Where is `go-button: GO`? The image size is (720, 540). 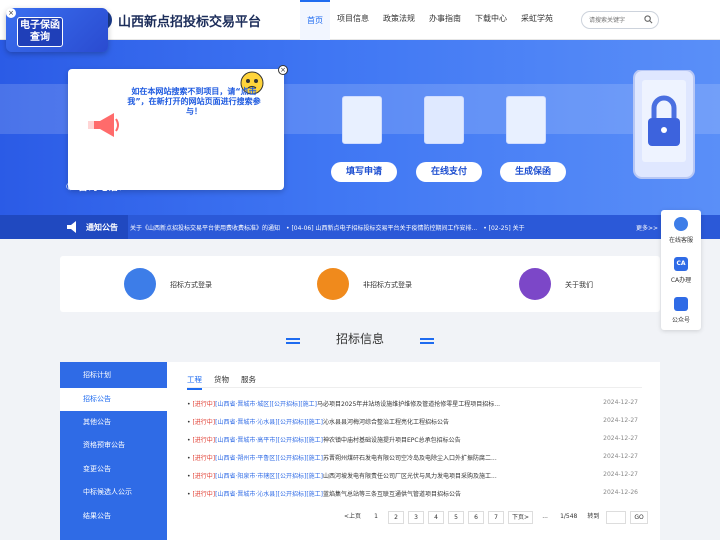 go-button: GO is located at coordinates (639, 517).